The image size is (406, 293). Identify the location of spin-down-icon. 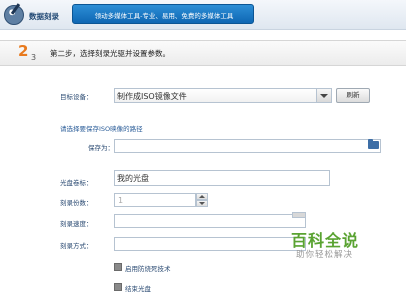
(202, 203).